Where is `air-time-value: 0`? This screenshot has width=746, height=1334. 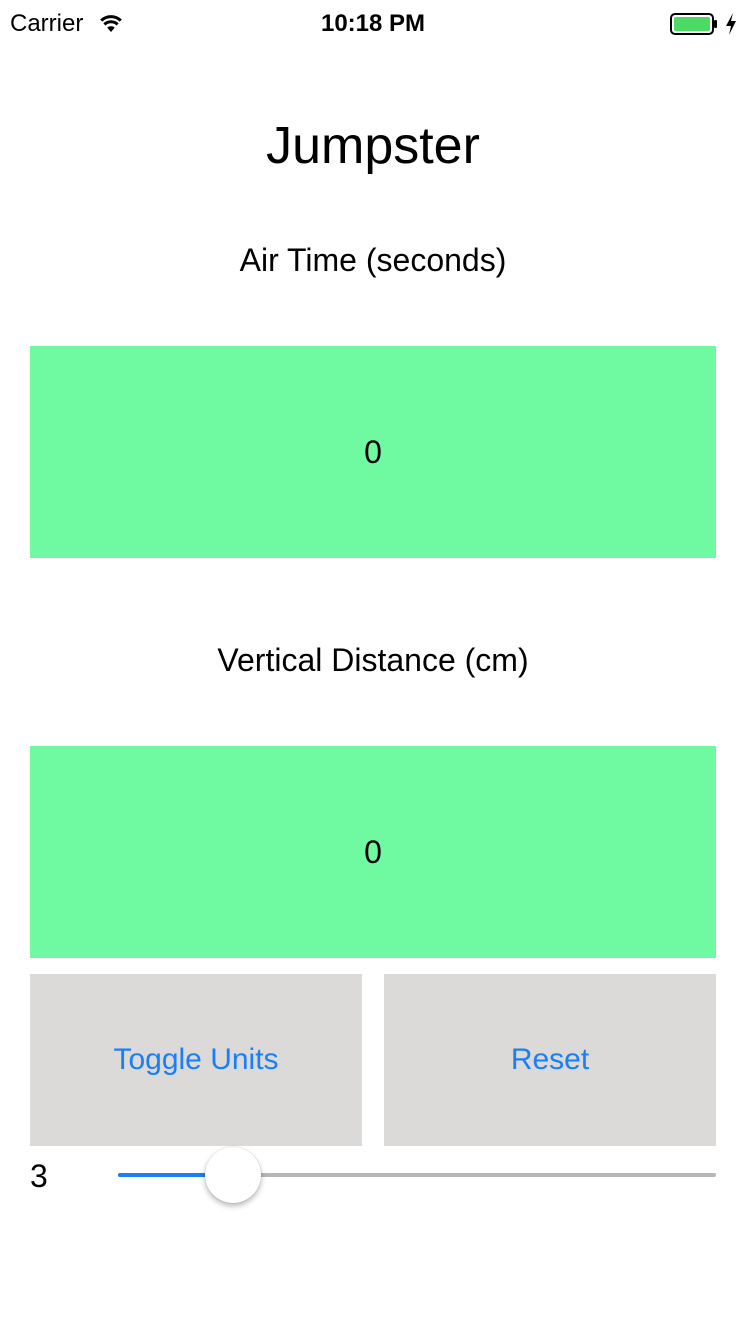
air-time-value: 0 is located at coordinates (373, 451).